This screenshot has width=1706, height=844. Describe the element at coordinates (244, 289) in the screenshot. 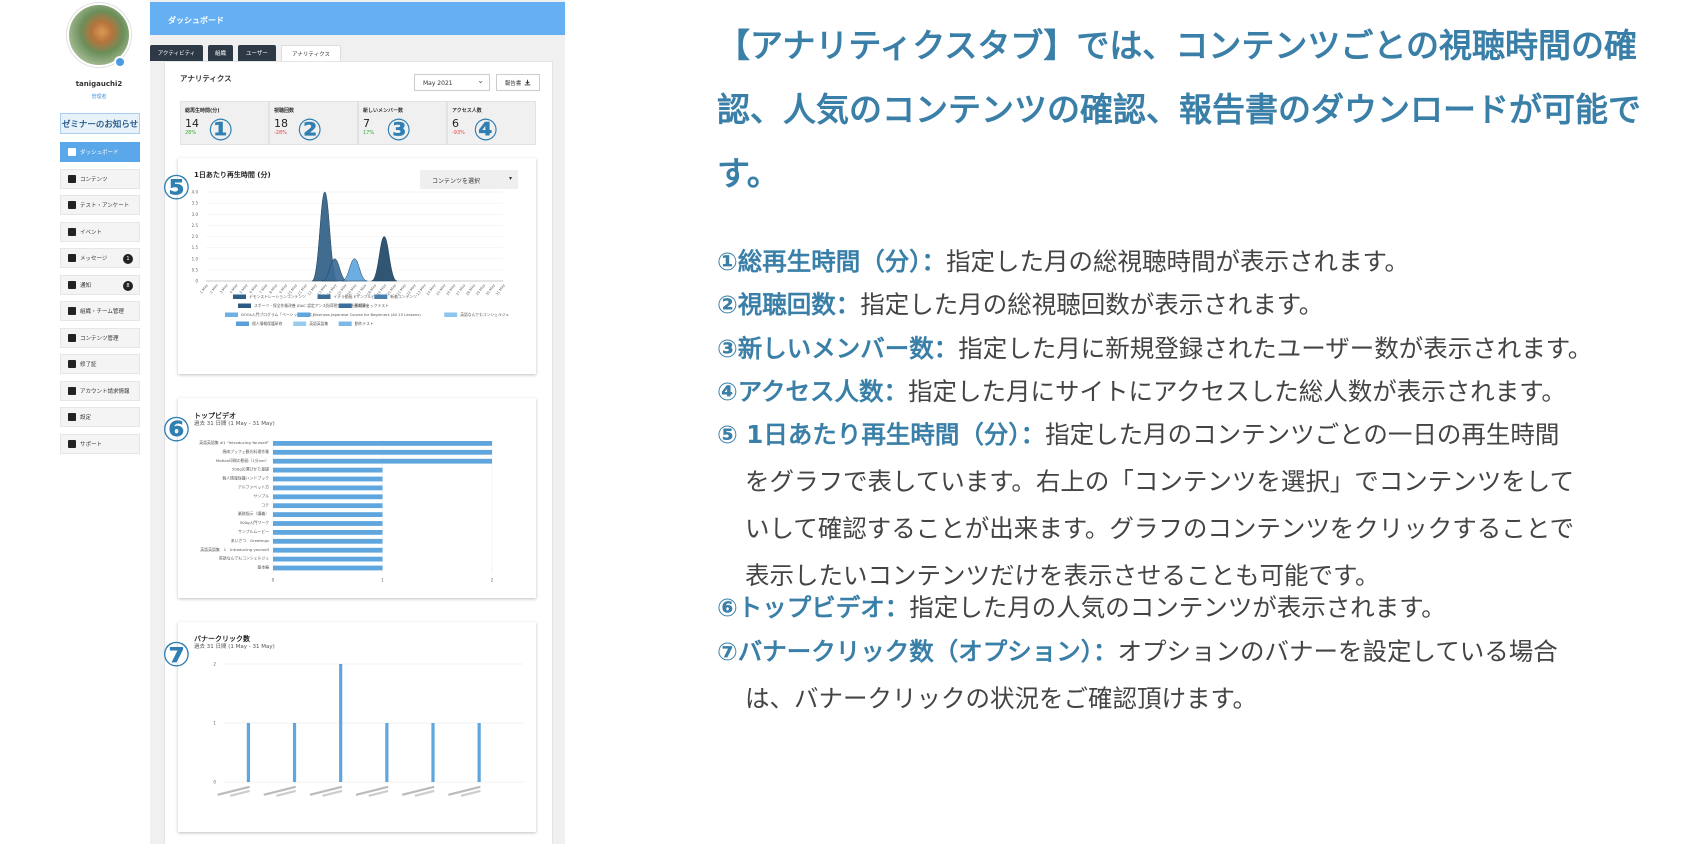

I see `x-tick-label: 5 May` at that location.